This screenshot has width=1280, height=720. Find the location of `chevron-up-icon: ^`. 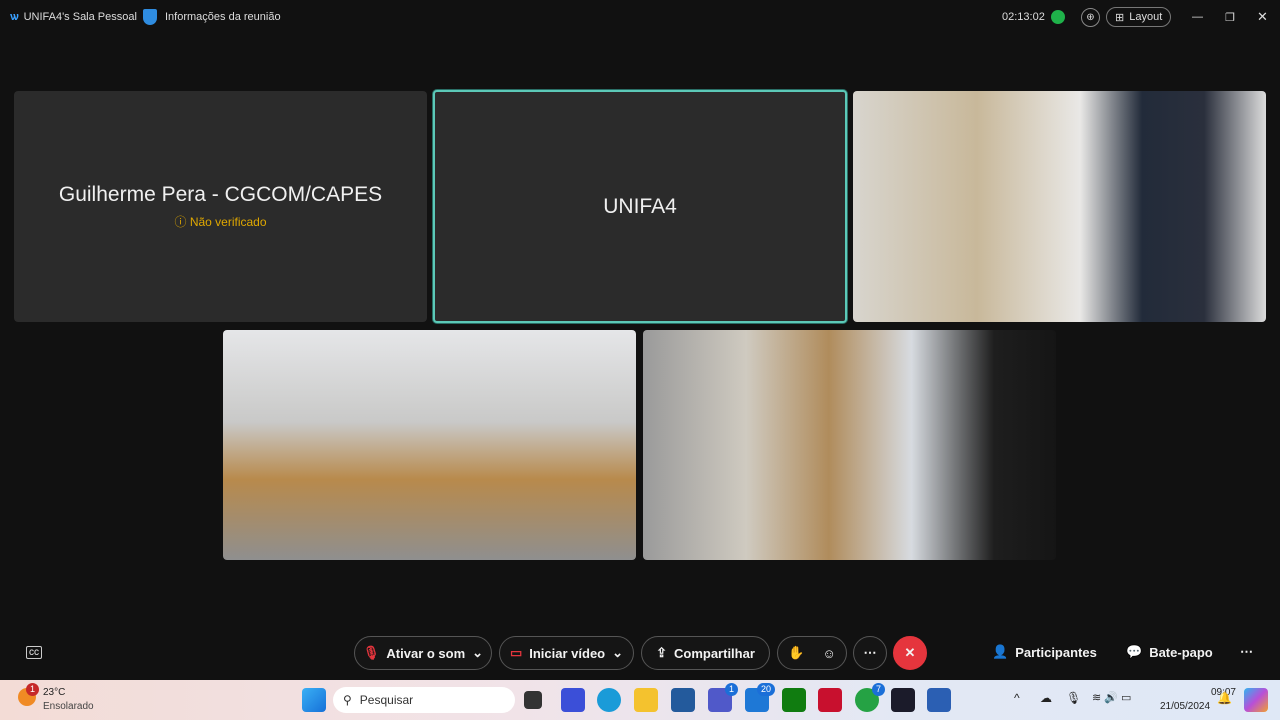

chevron-up-icon: ^ is located at coordinates (1017, 698).